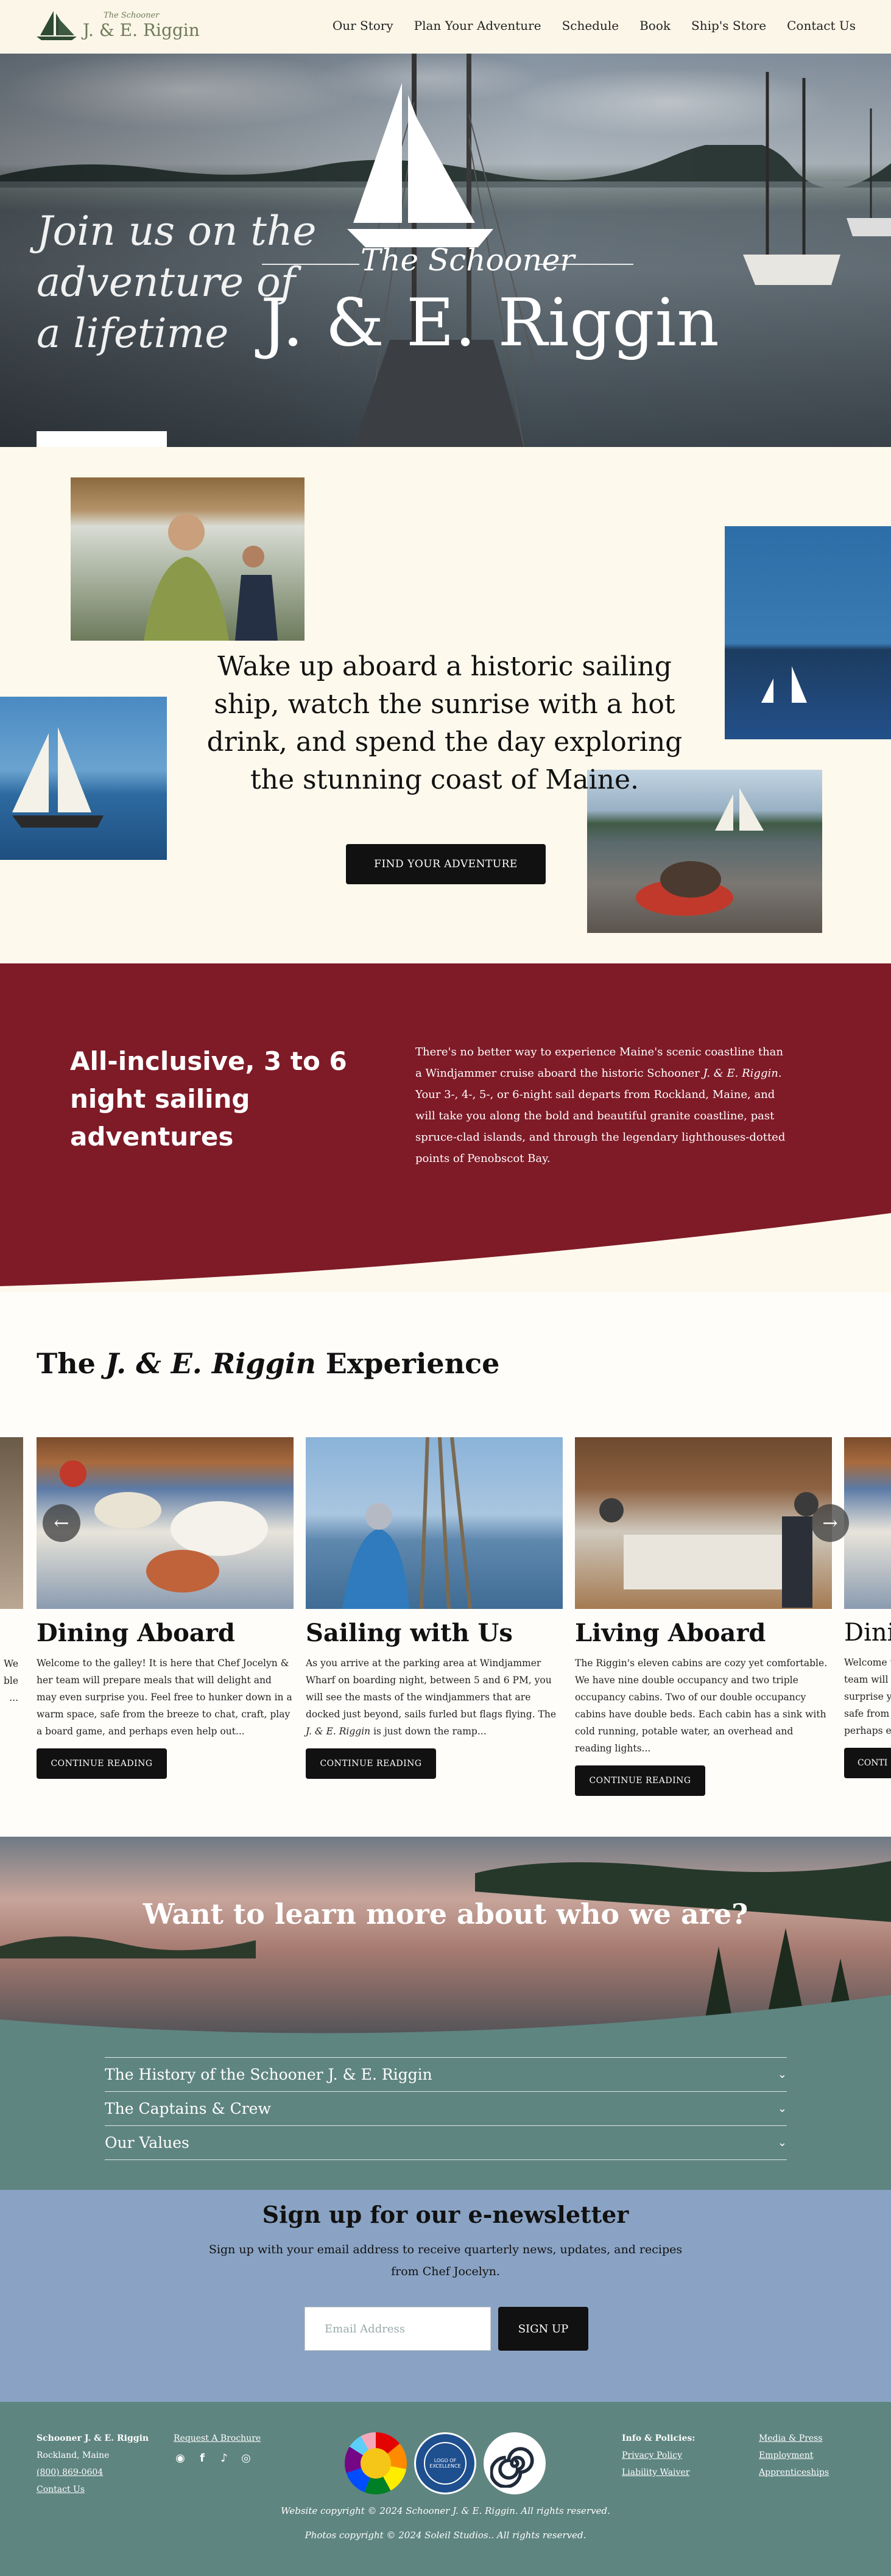 The image size is (891, 2576). What do you see at coordinates (794, 2472) in the screenshot?
I see `apprenticeships-link: Apprenticeships` at bounding box center [794, 2472].